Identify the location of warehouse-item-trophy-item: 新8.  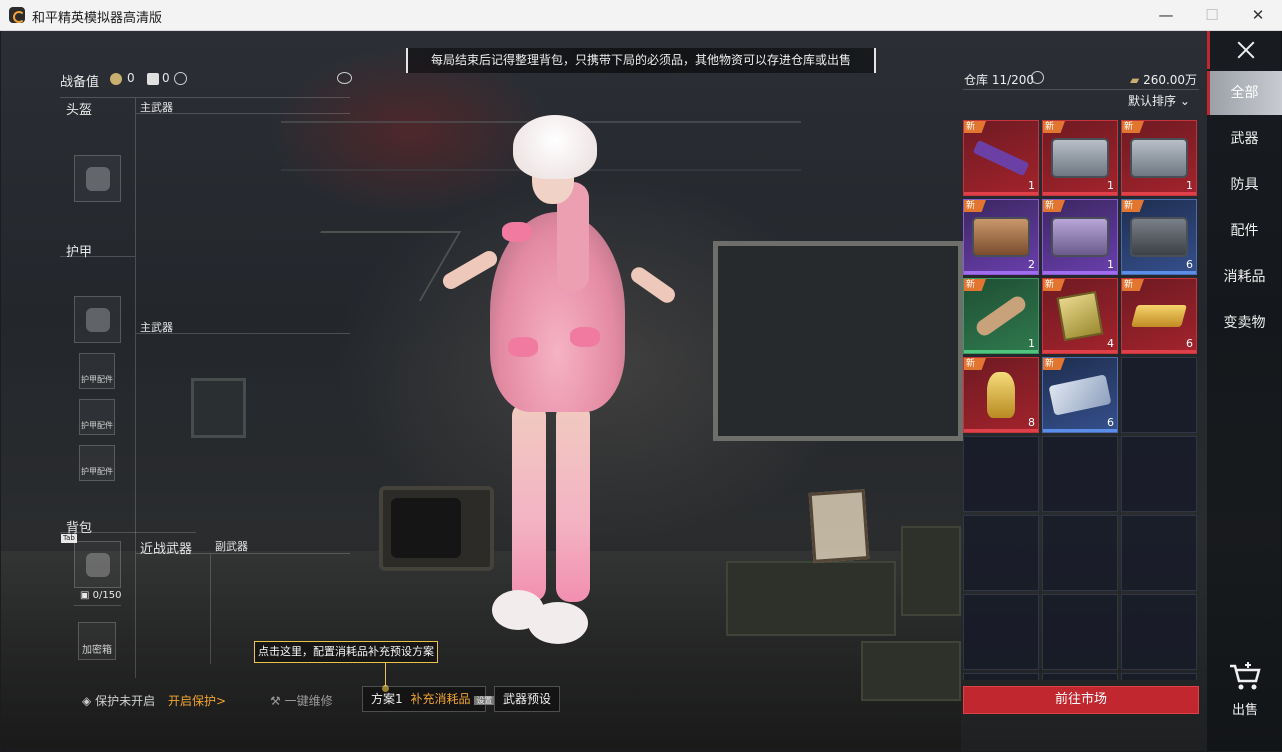
(1001, 395).